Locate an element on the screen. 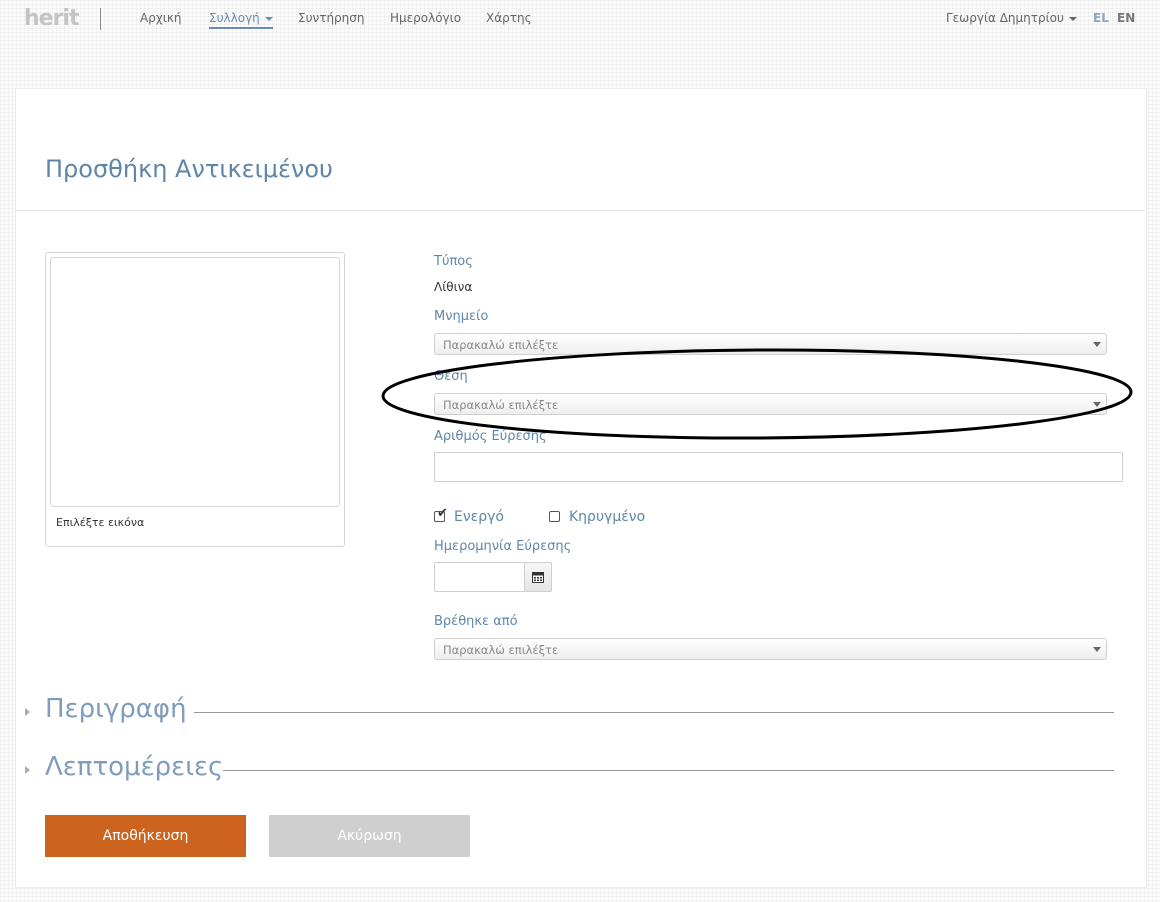  lang-en: EN is located at coordinates (1126, 18).